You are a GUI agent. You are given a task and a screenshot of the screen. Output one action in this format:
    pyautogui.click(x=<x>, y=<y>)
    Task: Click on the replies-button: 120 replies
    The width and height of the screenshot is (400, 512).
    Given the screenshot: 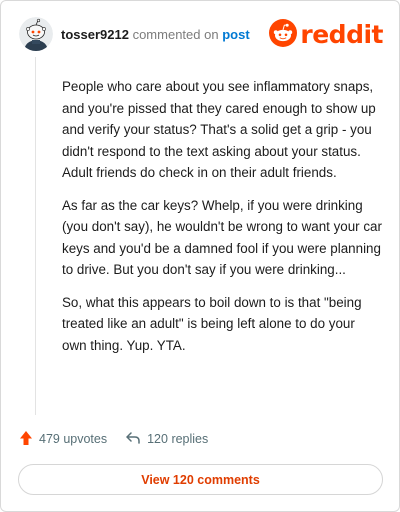 What is the action you would take?
    pyautogui.click(x=166, y=439)
    